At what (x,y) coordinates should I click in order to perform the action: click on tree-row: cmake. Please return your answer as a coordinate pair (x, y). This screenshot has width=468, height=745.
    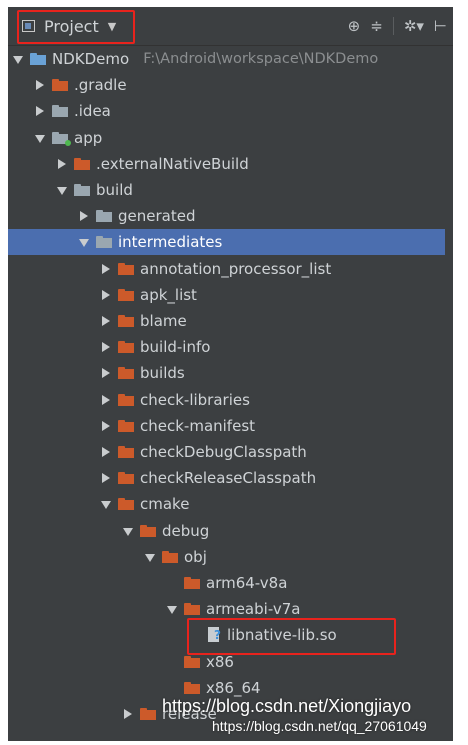
    Looking at the image, I should click on (230, 504).